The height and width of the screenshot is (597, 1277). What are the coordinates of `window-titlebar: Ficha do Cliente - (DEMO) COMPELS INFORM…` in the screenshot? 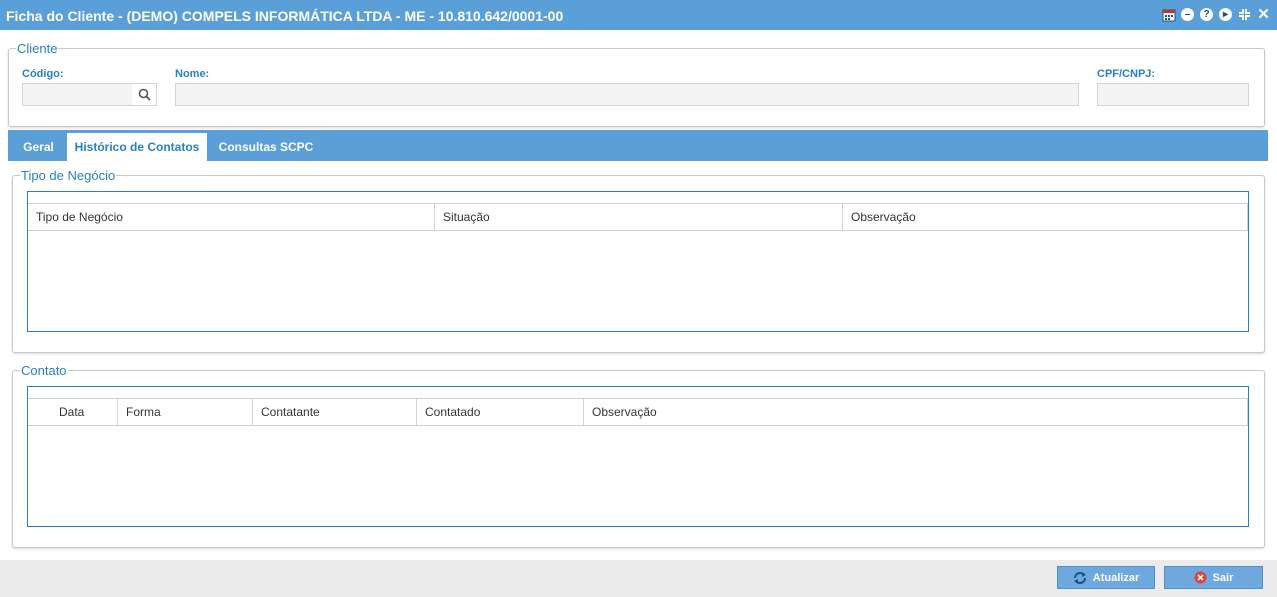 It's located at (638, 15).